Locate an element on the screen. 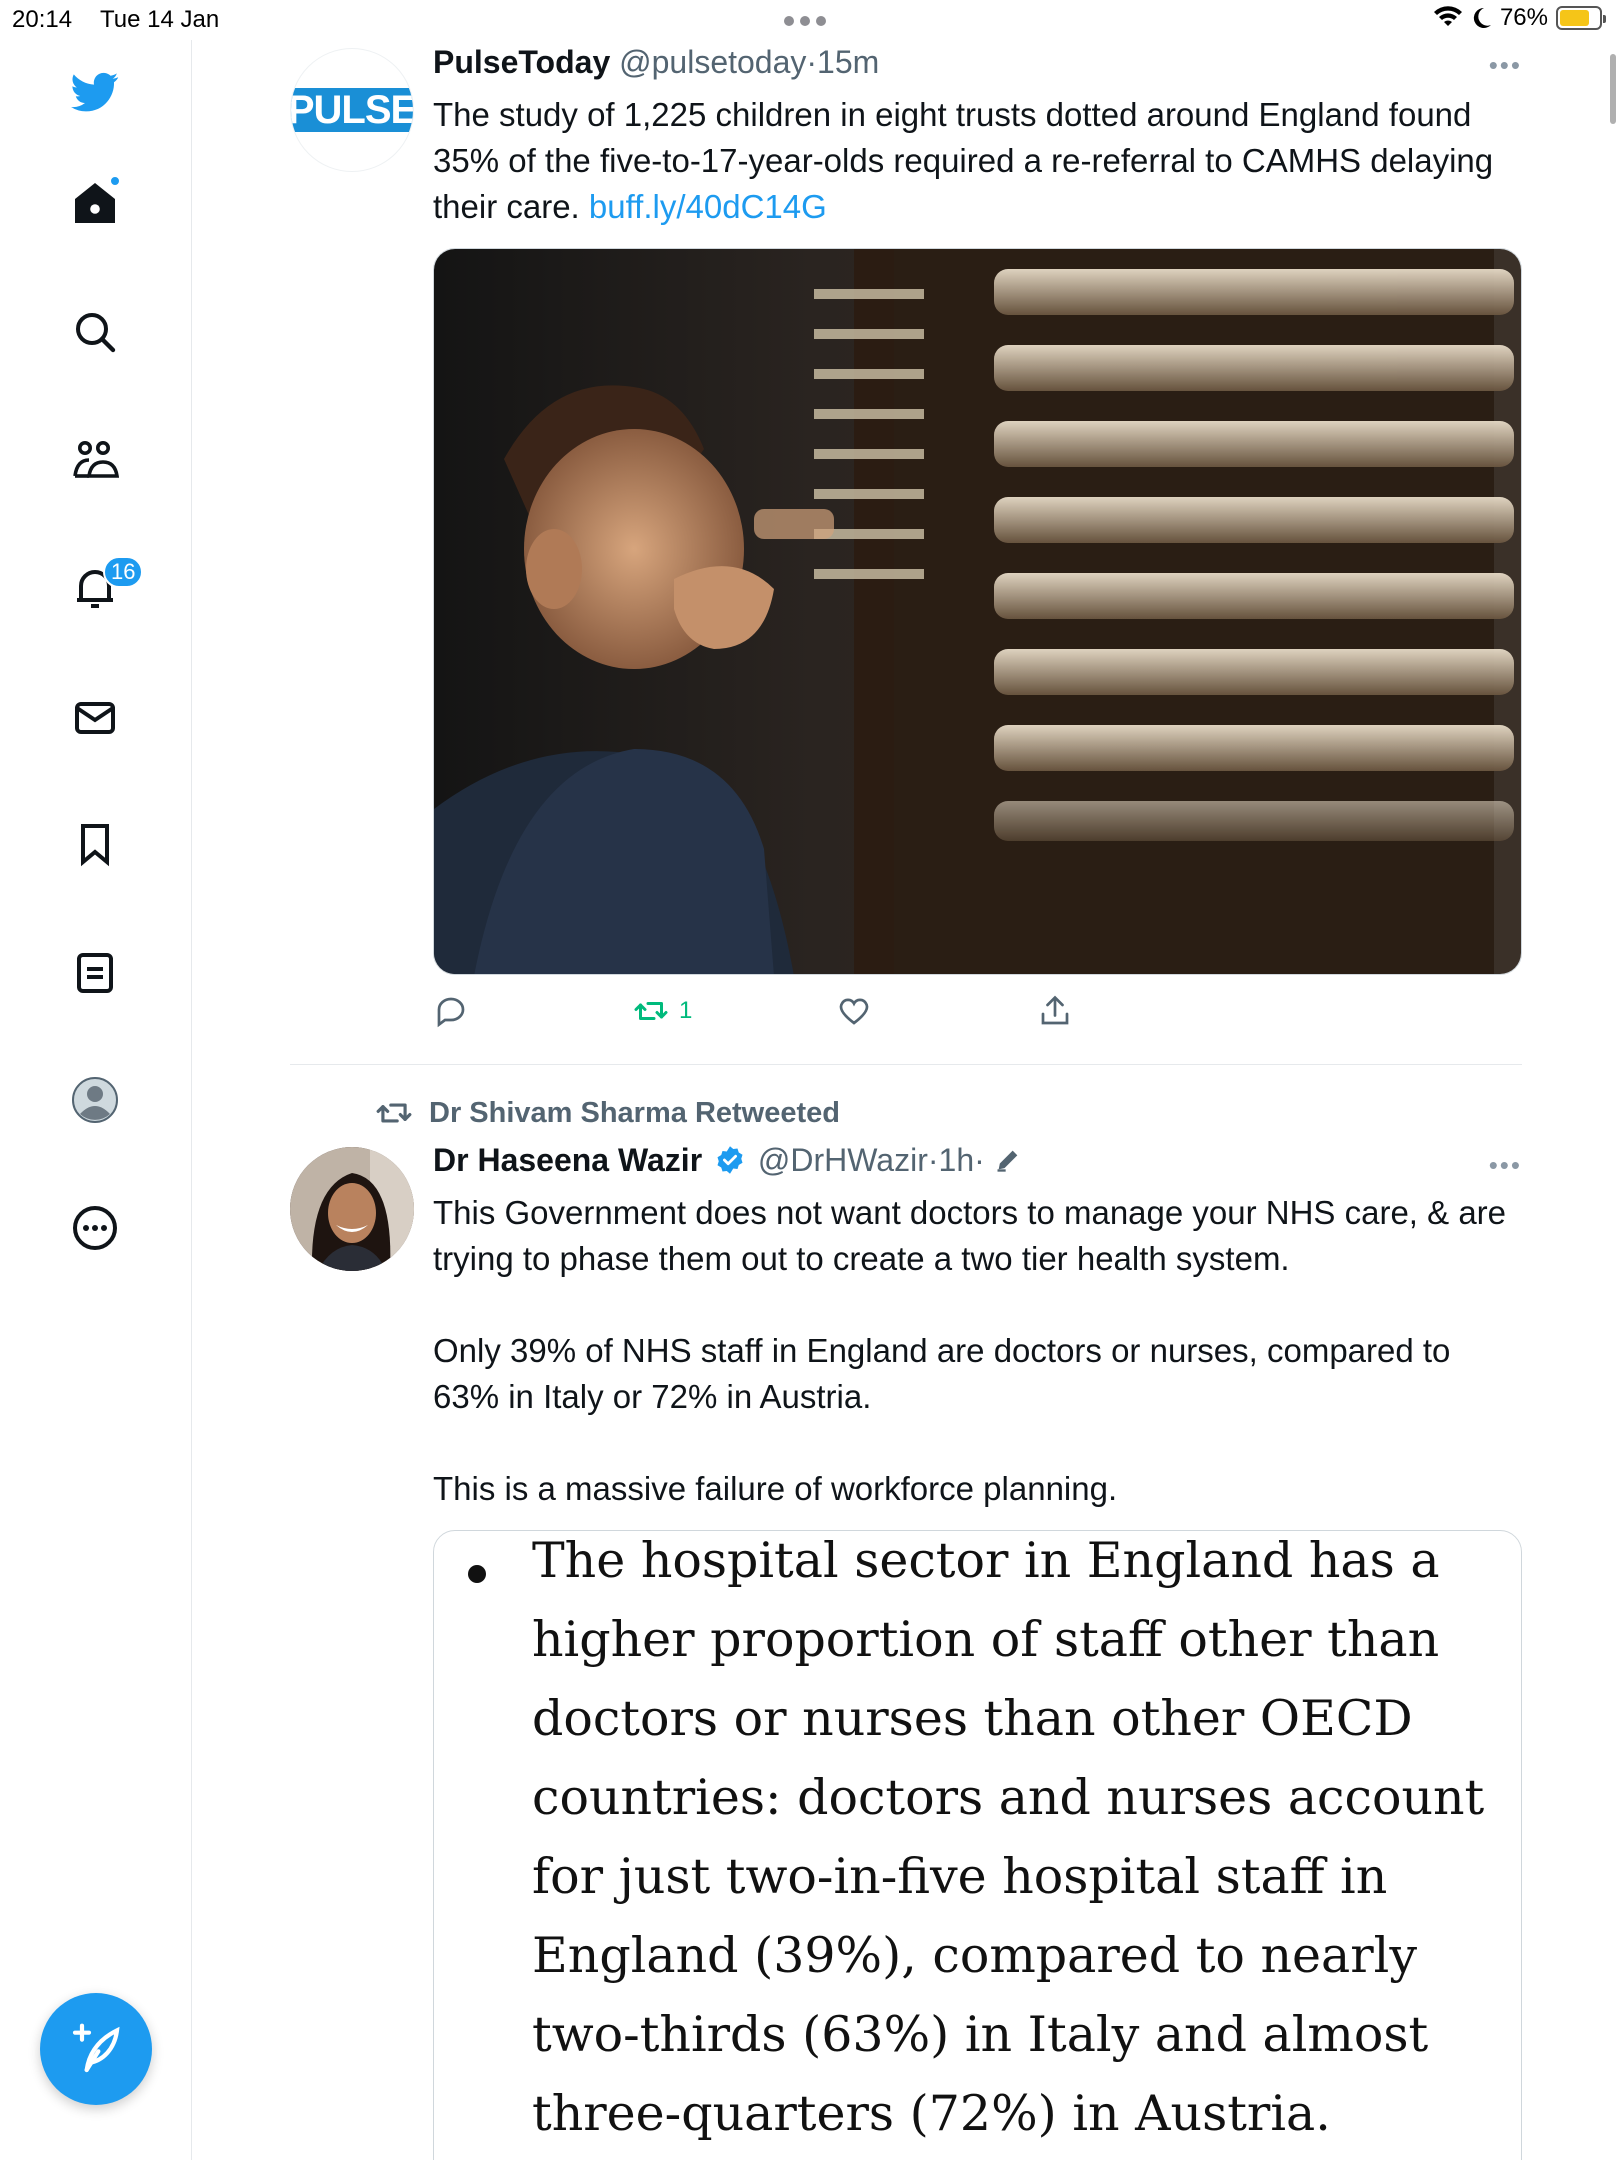  wifi-icon is located at coordinates (1447, 16).